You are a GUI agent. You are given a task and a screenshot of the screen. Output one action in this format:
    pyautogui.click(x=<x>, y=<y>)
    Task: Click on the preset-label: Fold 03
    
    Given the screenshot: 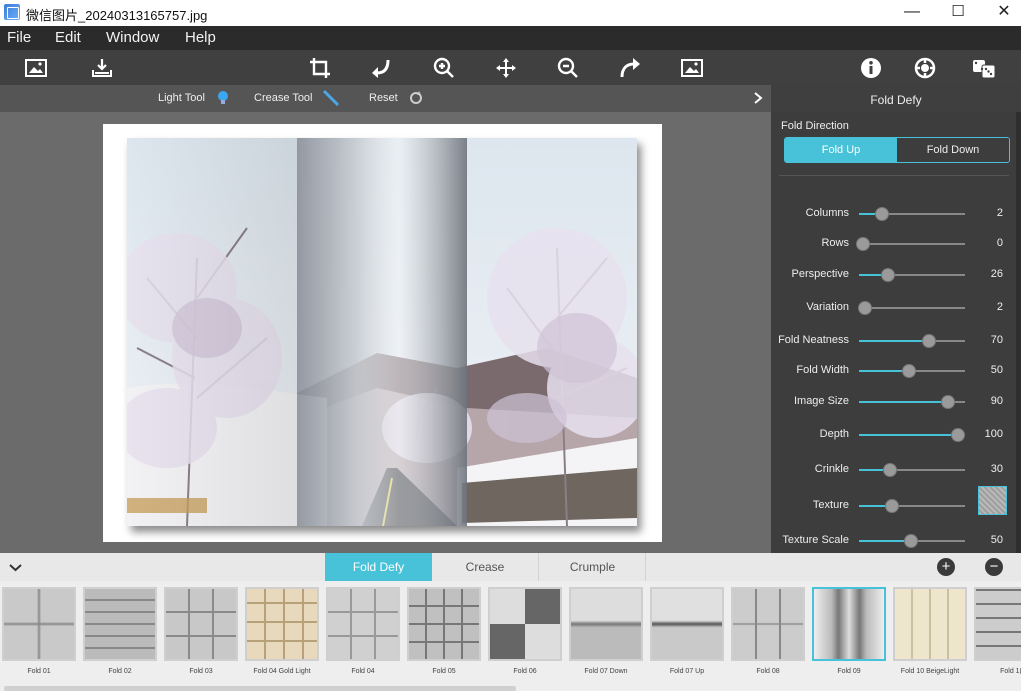 What is the action you would take?
    pyautogui.click(x=201, y=671)
    